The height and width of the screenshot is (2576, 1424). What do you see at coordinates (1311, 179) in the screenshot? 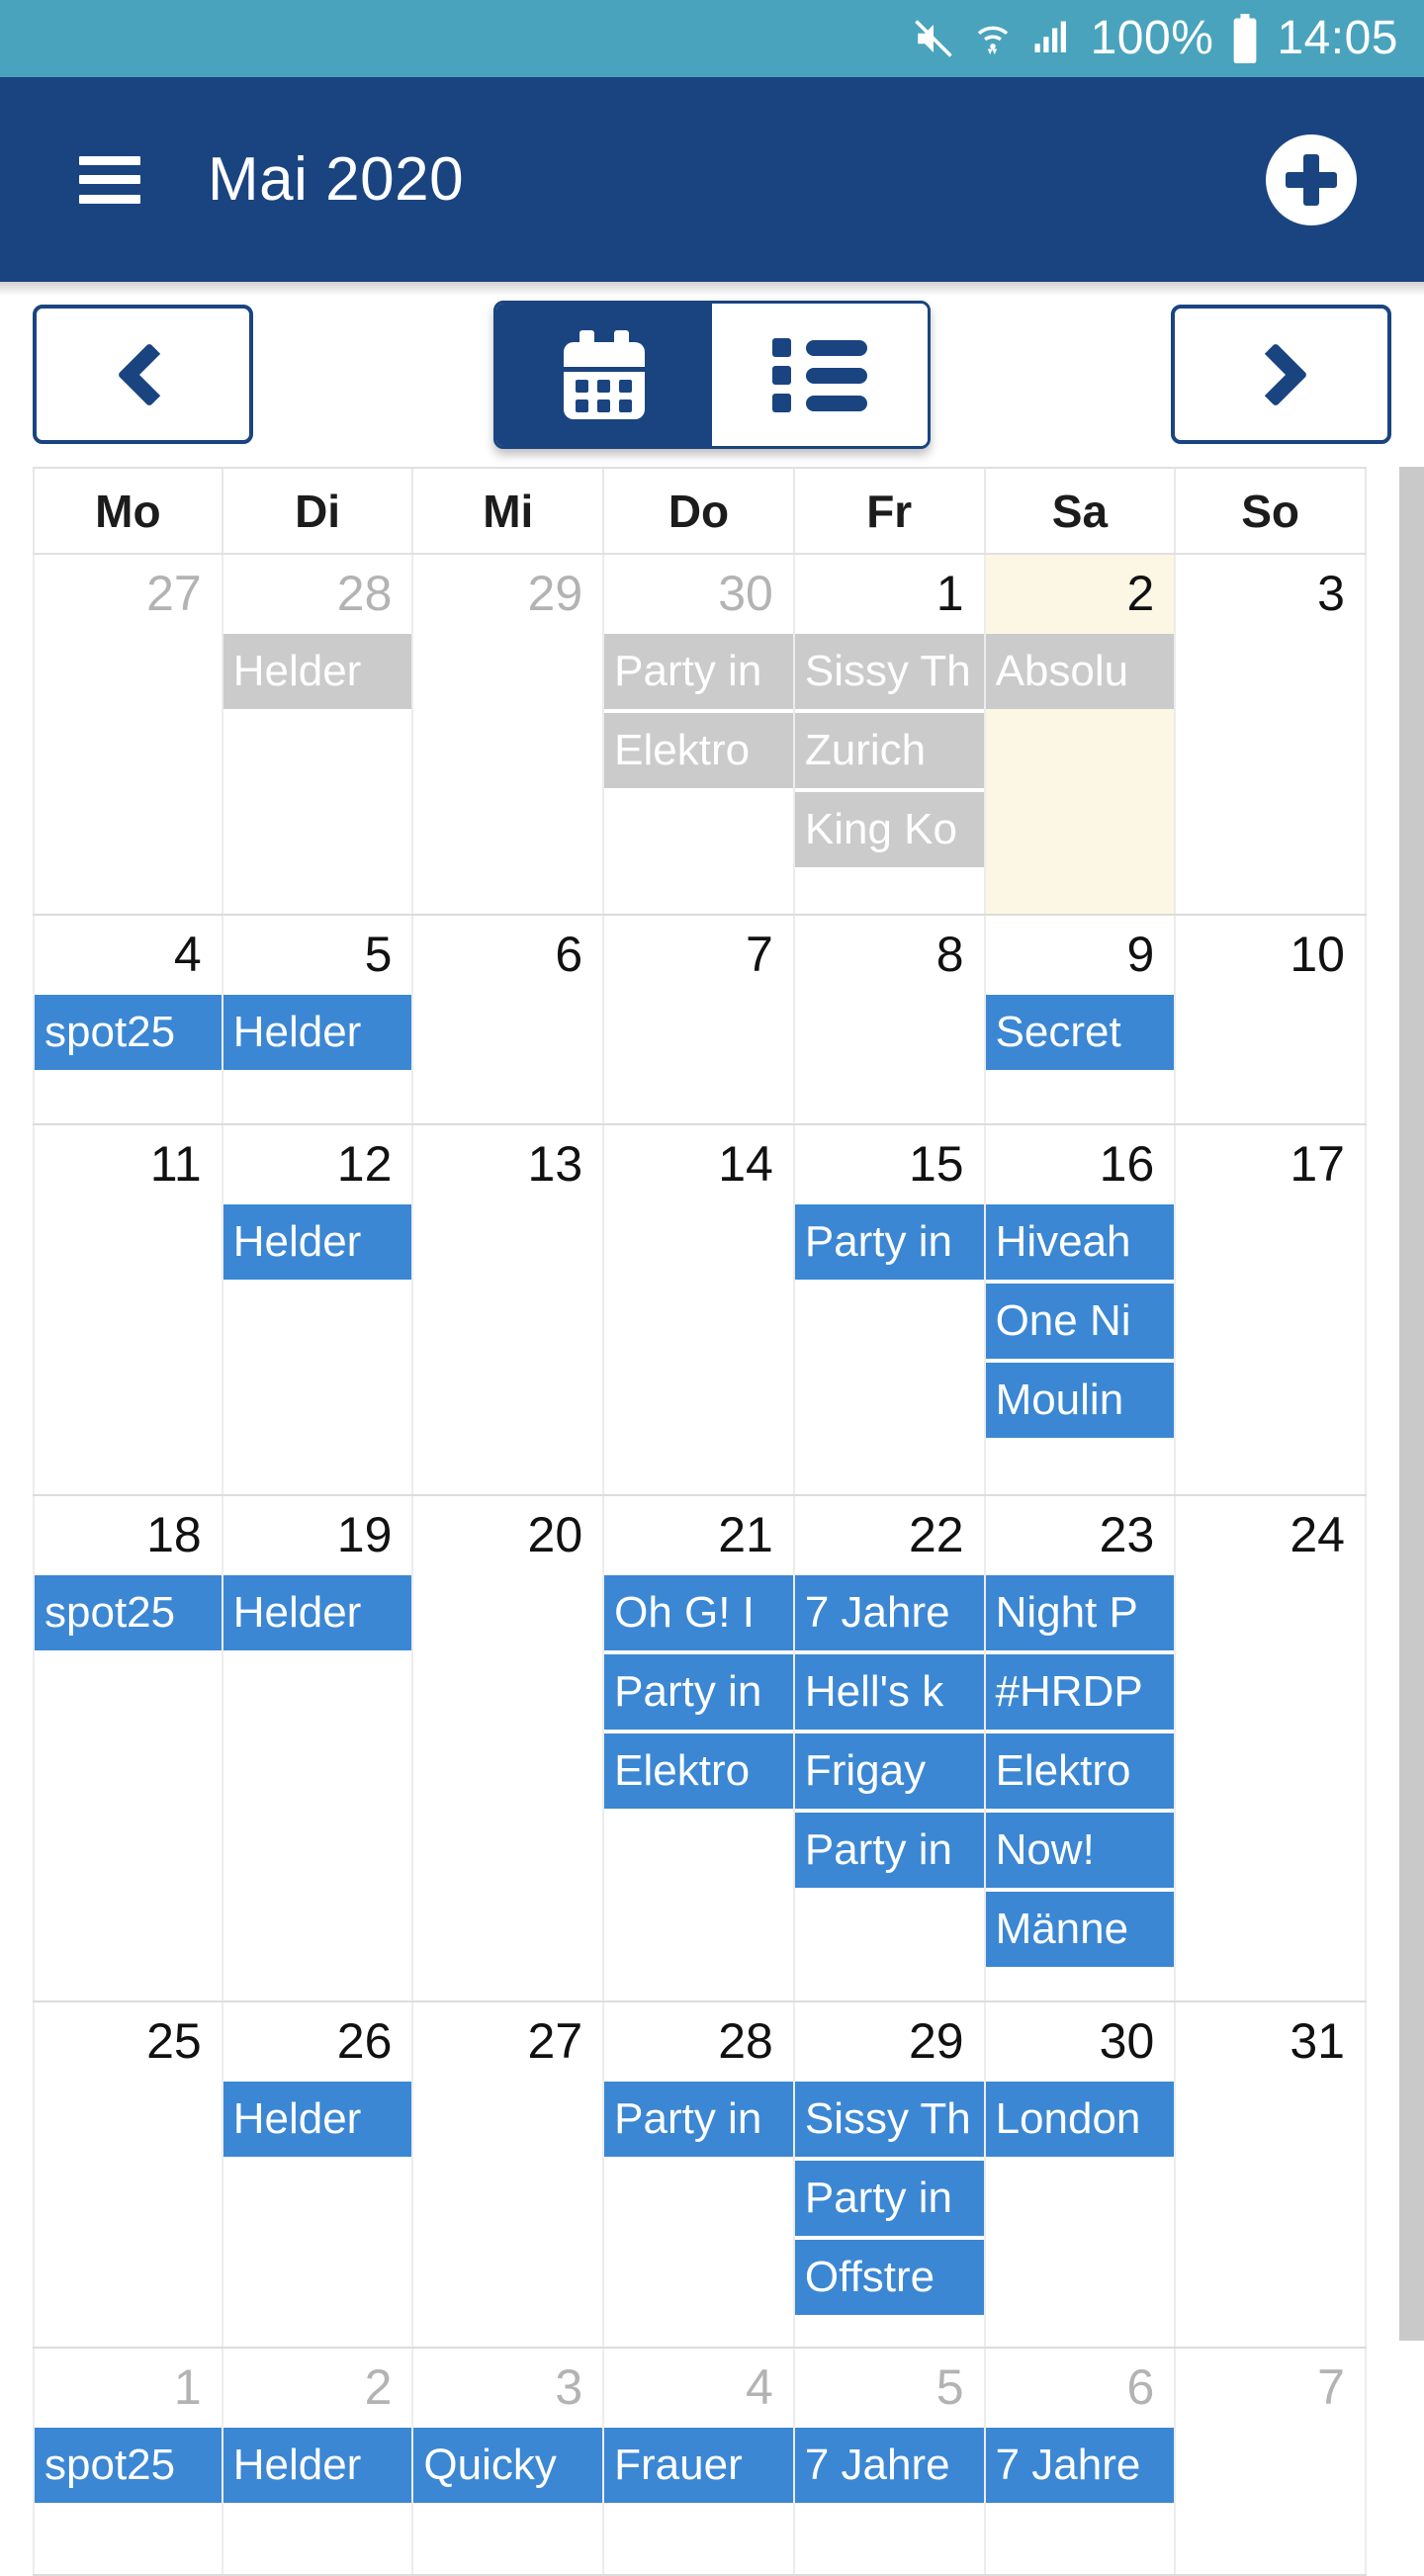
I see `add-event-button` at bounding box center [1311, 179].